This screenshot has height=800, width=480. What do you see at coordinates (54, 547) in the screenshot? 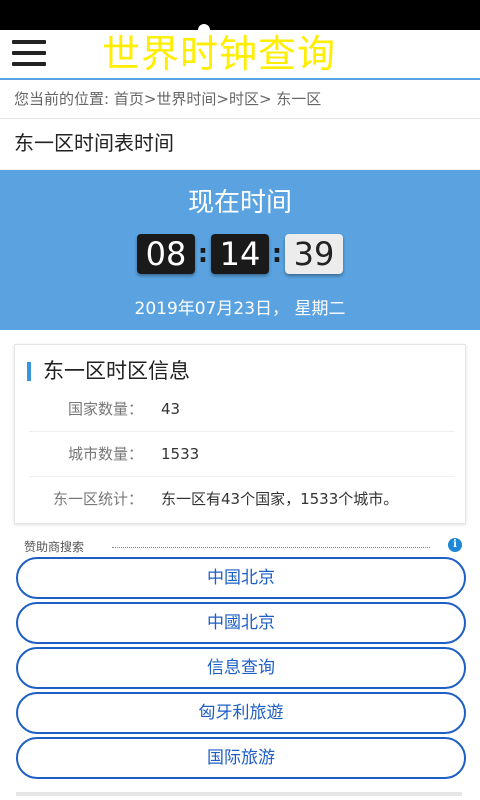
I see `sponsor-label: 赞助商搜索` at bounding box center [54, 547].